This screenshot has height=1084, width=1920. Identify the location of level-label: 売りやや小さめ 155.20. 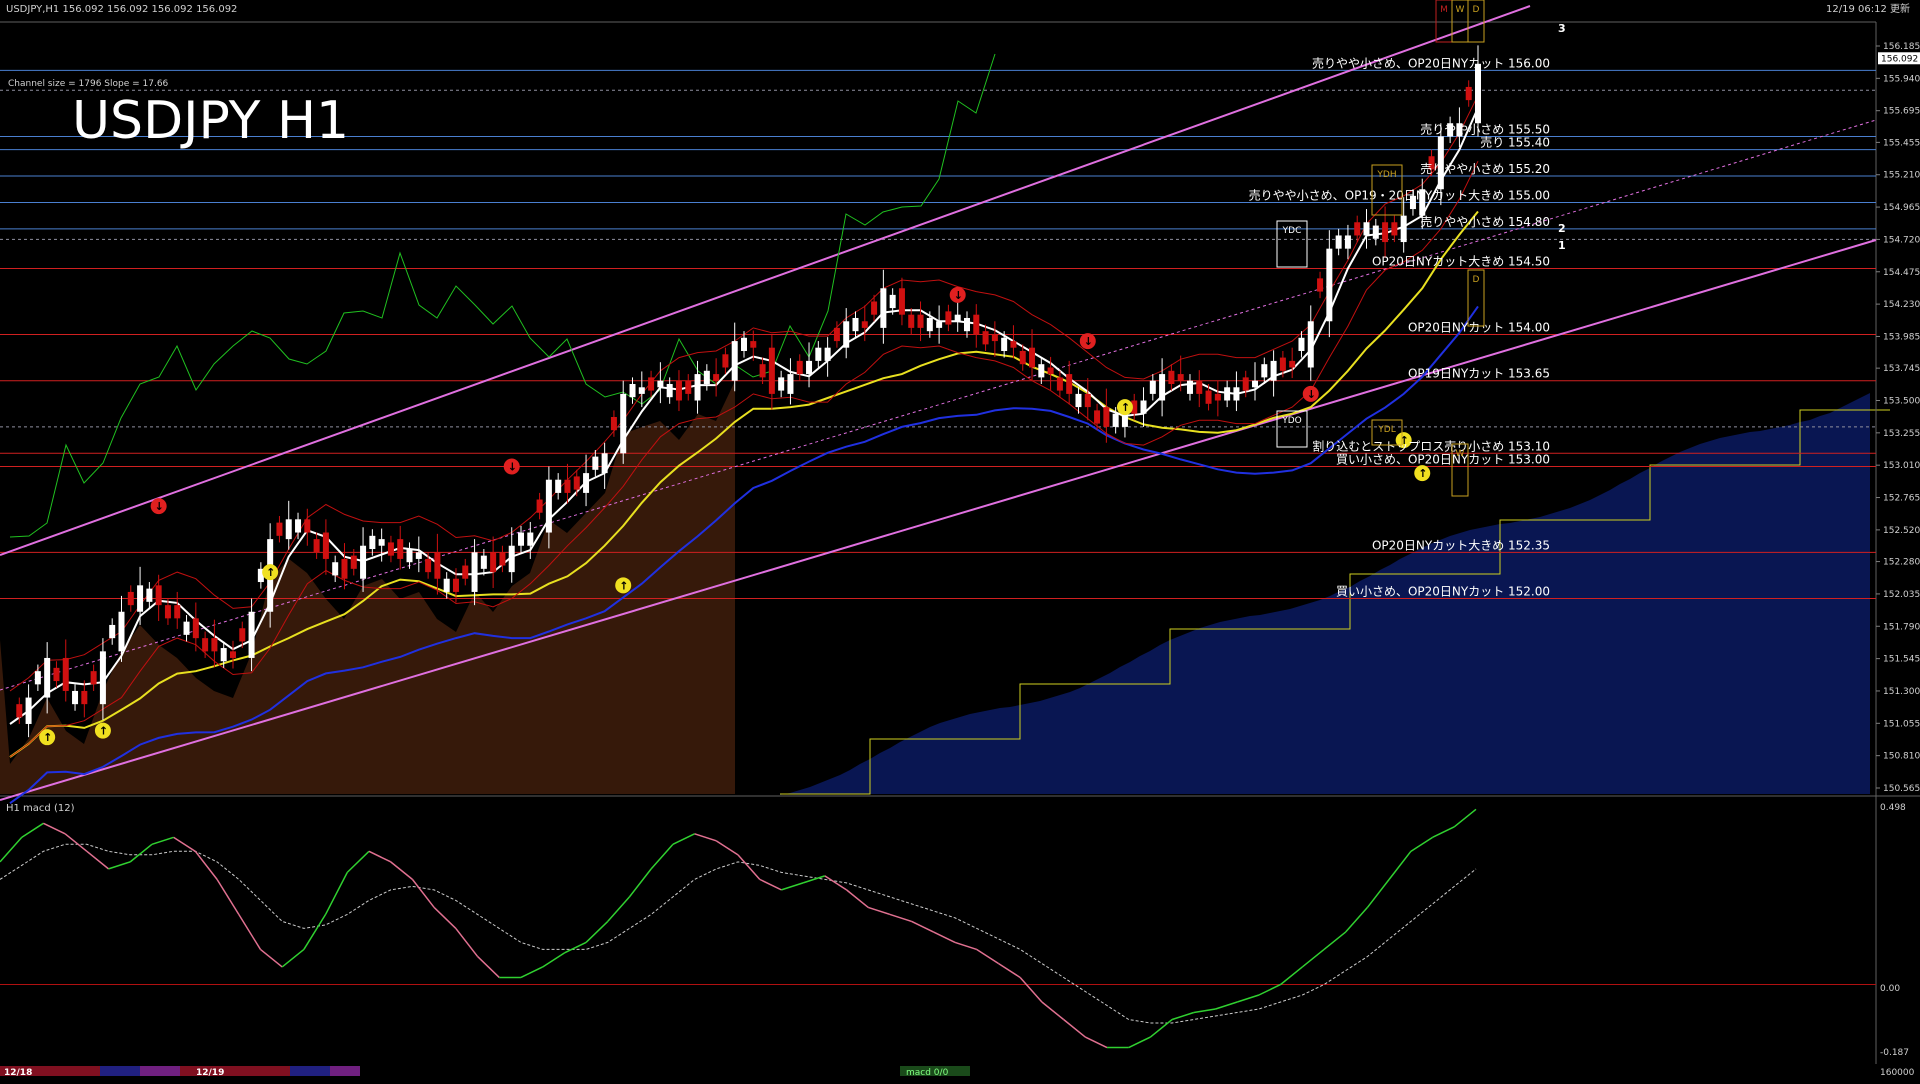
(1485, 168).